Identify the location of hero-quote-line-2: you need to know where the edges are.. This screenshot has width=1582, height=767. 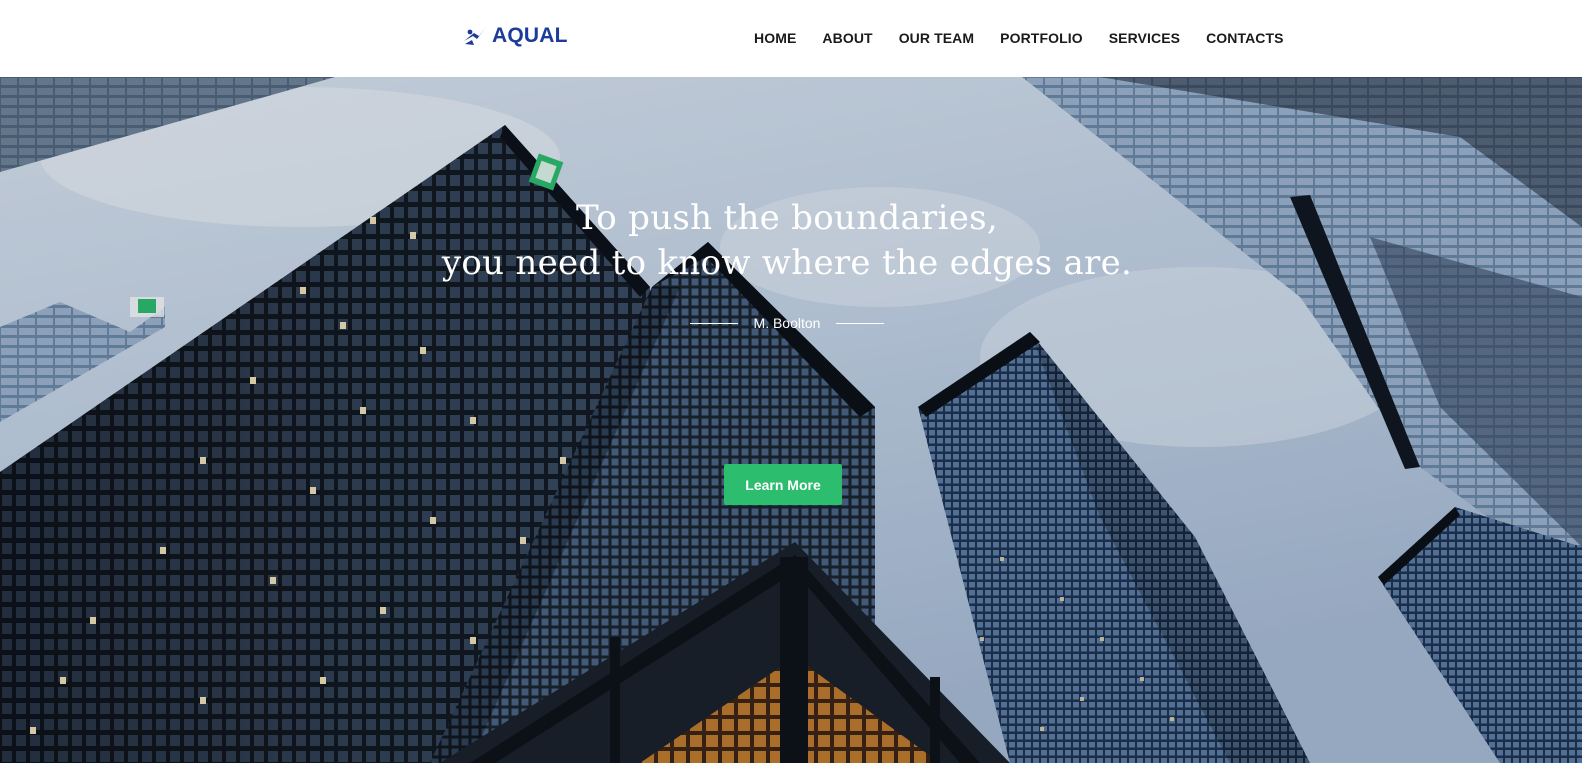
(787, 263).